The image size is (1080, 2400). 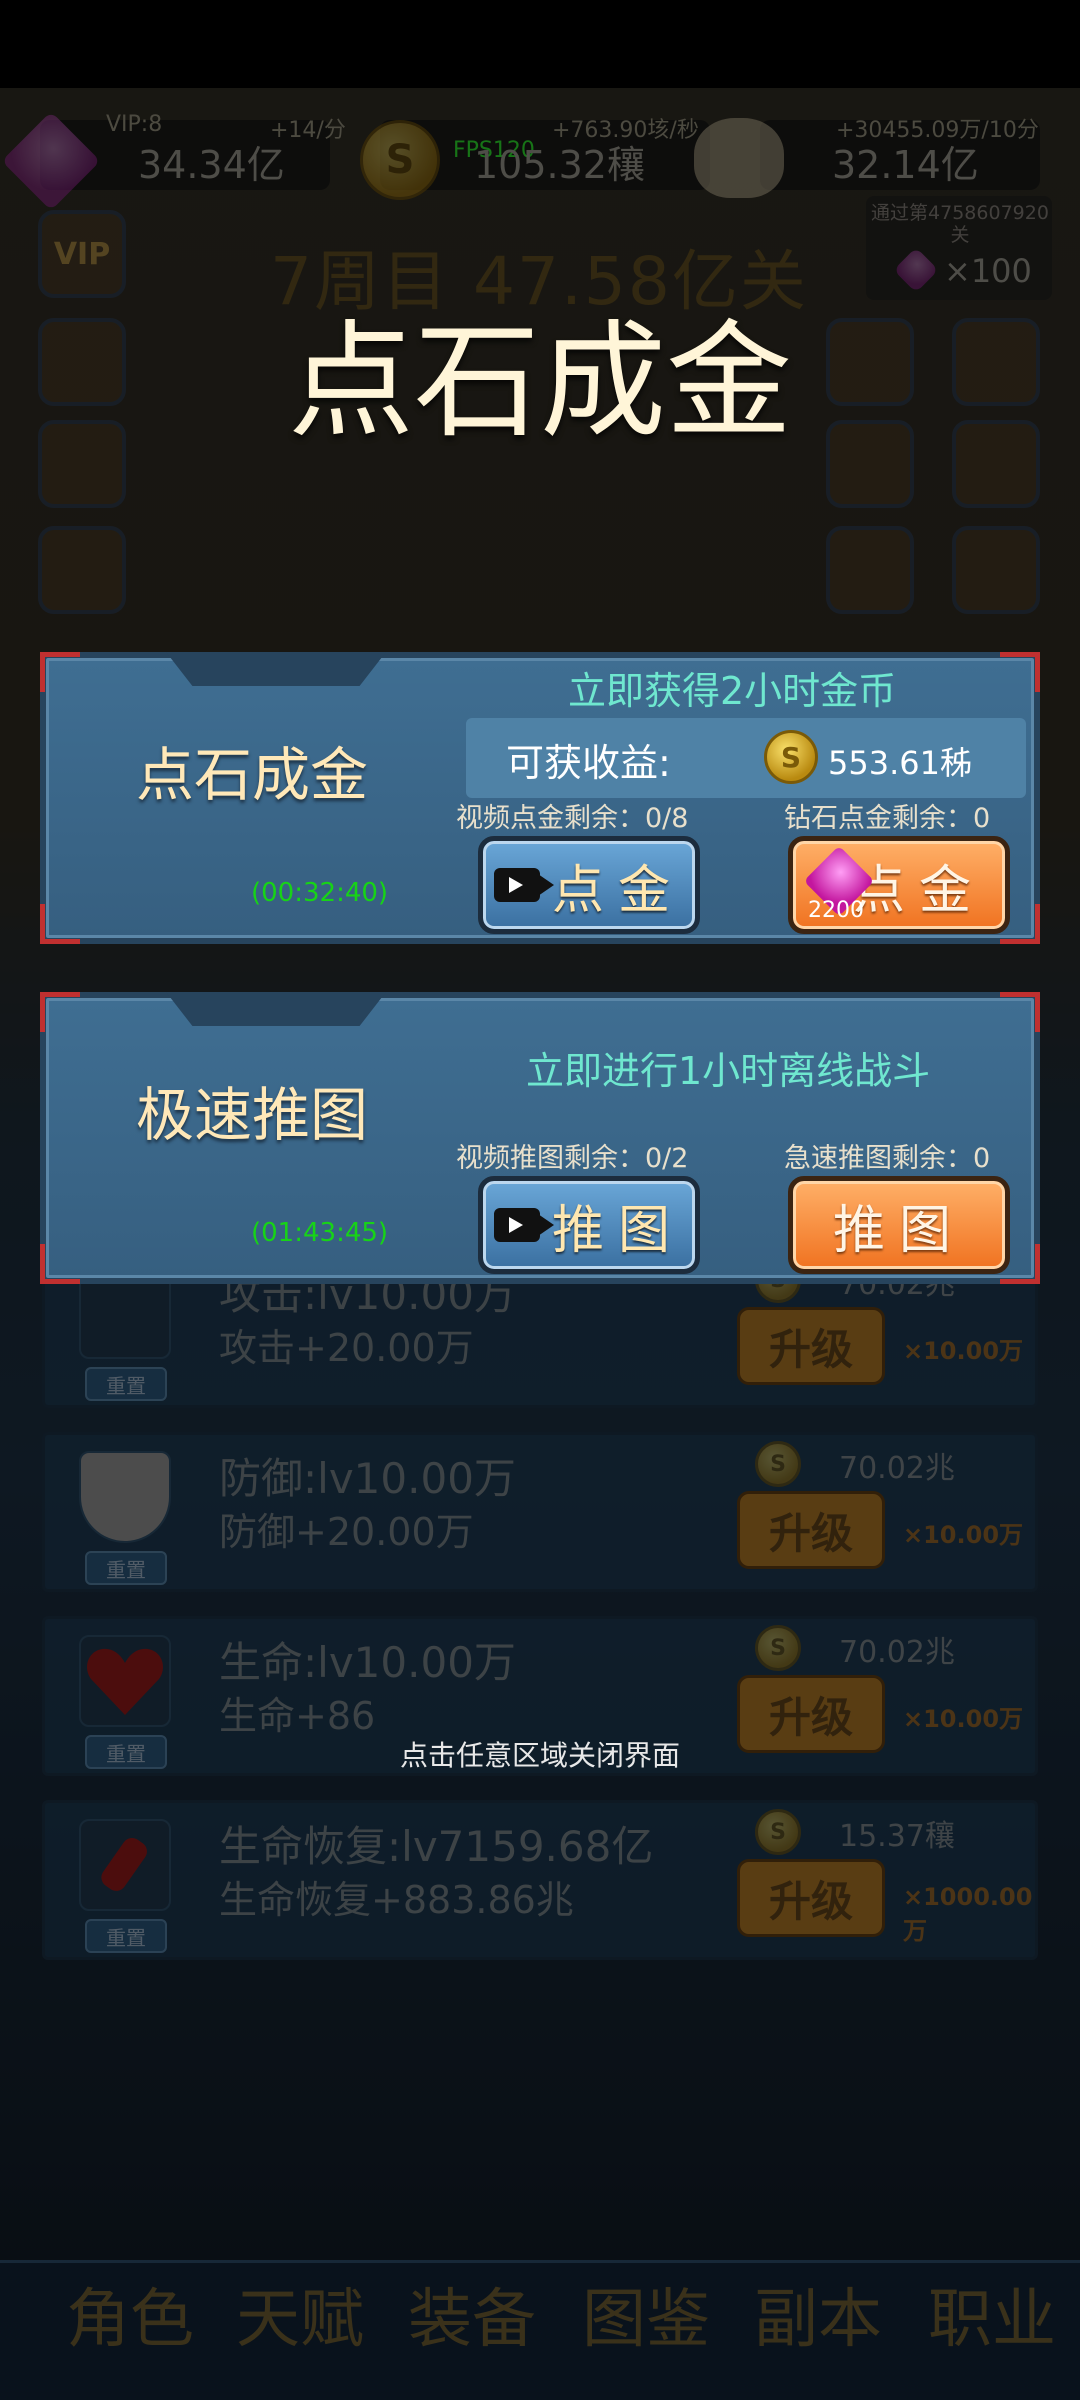 I want to click on video-gold-button-label: 点金, so click(x=617, y=890).